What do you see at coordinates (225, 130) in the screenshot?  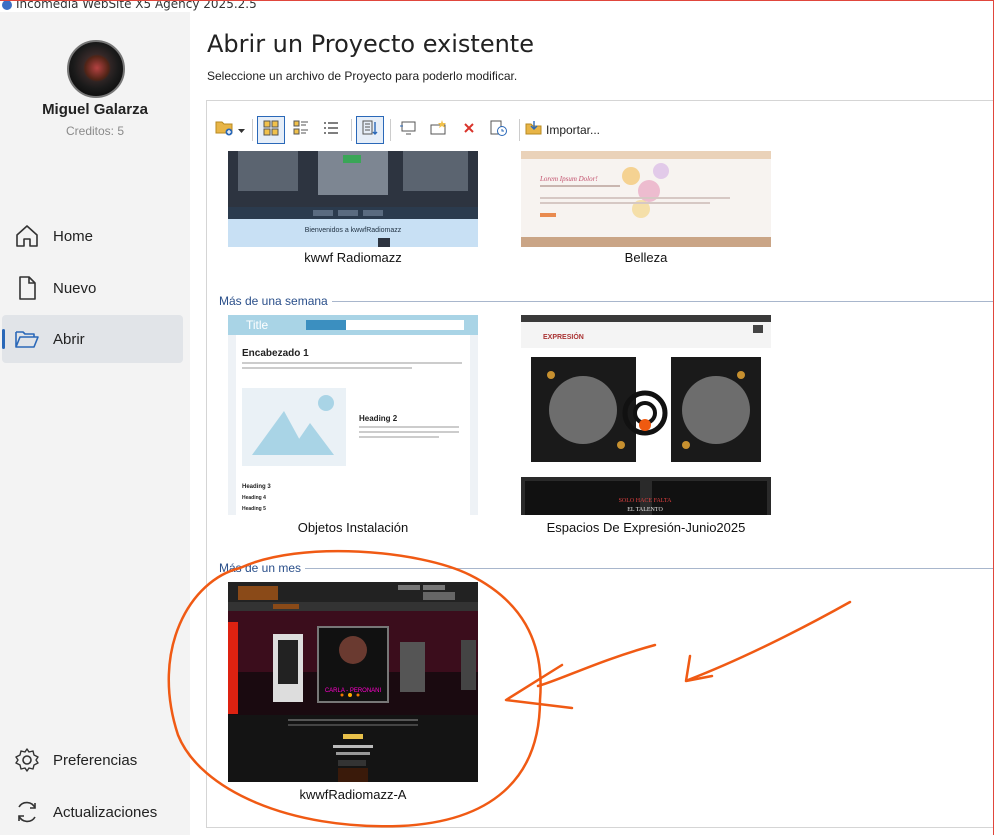 I see `folder-add-icon` at bounding box center [225, 130].